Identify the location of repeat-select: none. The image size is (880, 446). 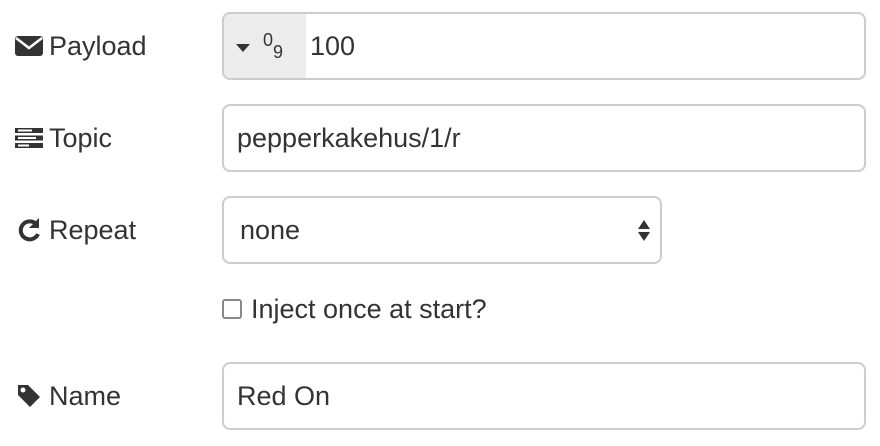
(442, 230).